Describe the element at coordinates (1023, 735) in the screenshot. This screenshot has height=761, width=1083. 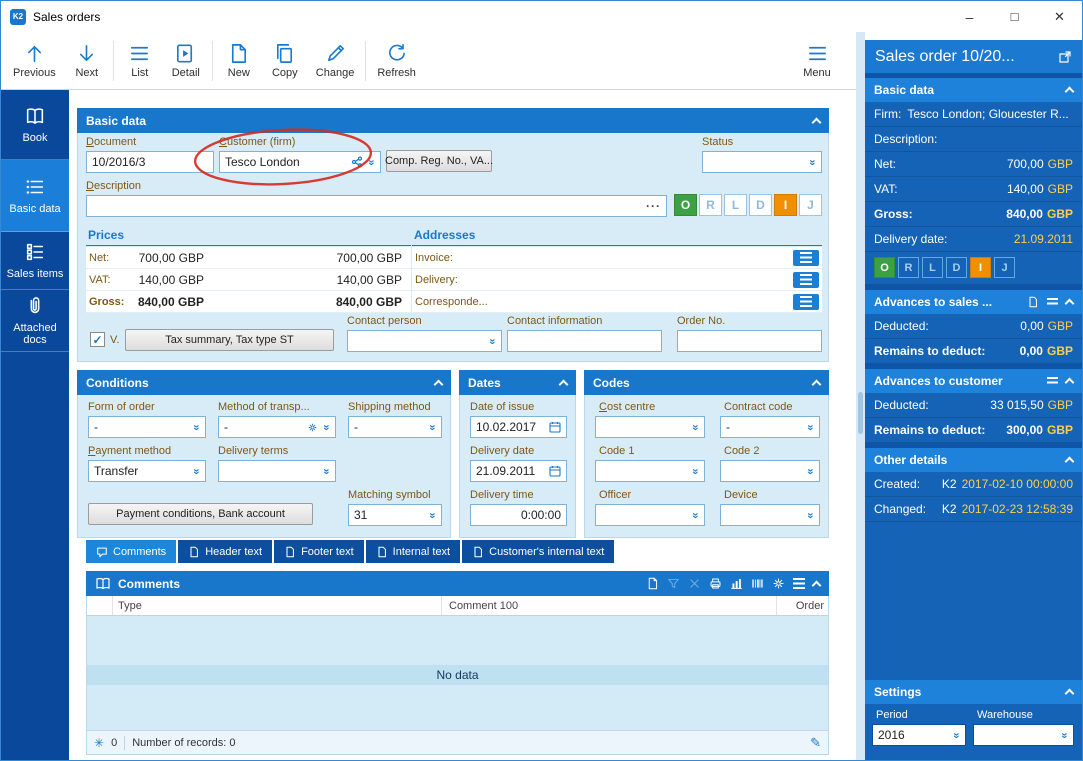
I see `warehouse-select` at that location.